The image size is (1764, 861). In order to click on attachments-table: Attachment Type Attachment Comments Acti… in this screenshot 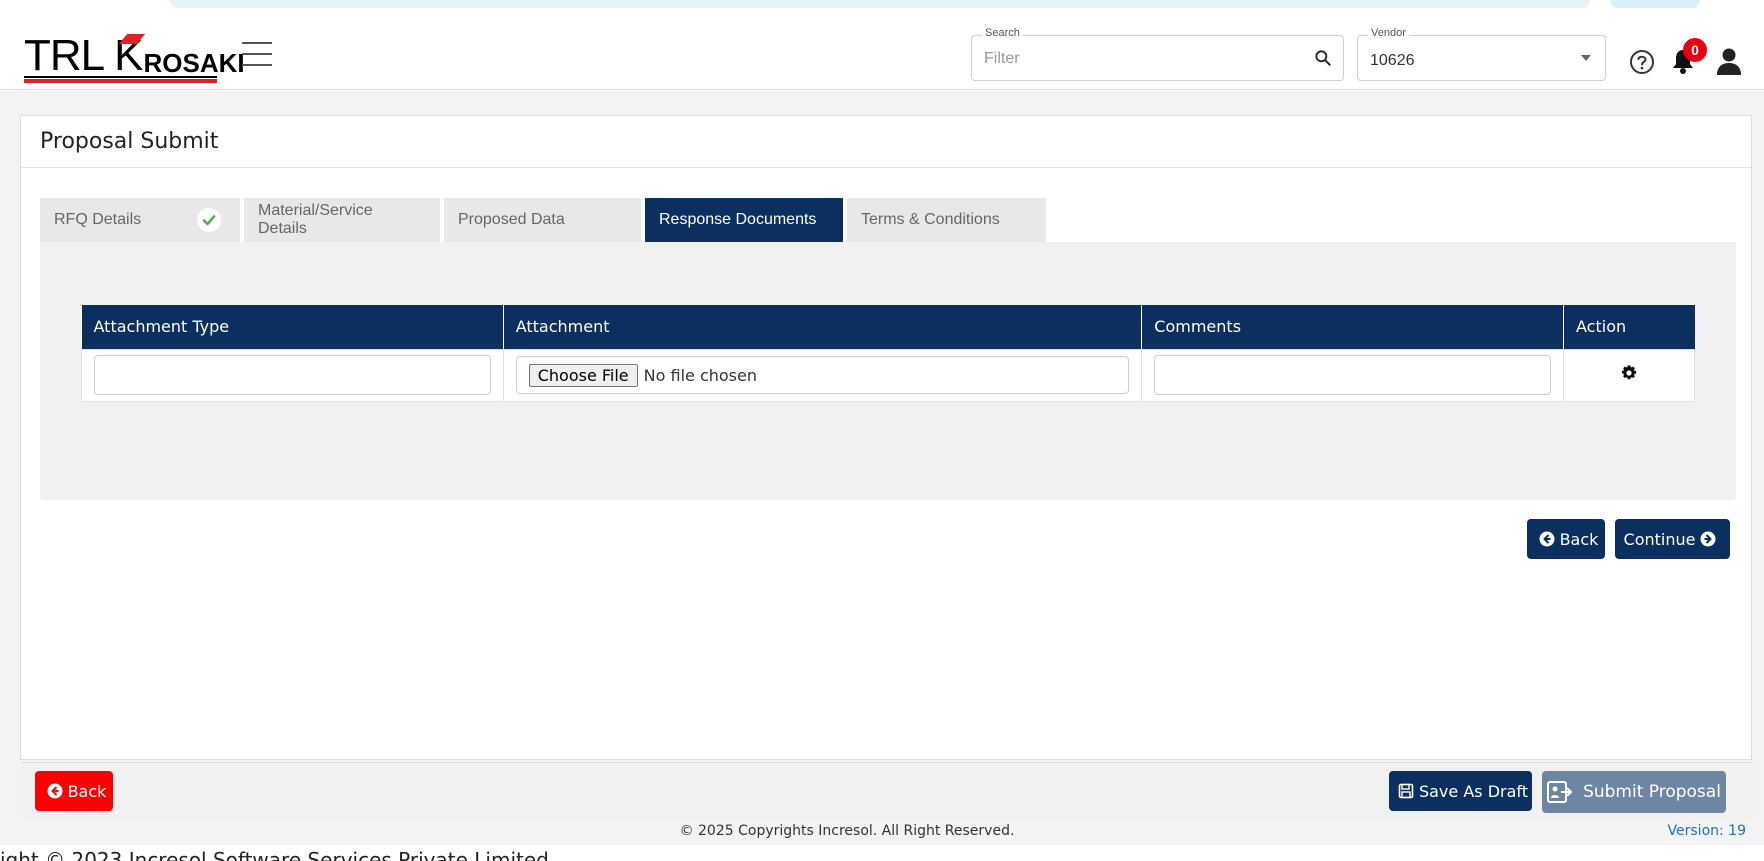, I will do `click(888, 353)`.